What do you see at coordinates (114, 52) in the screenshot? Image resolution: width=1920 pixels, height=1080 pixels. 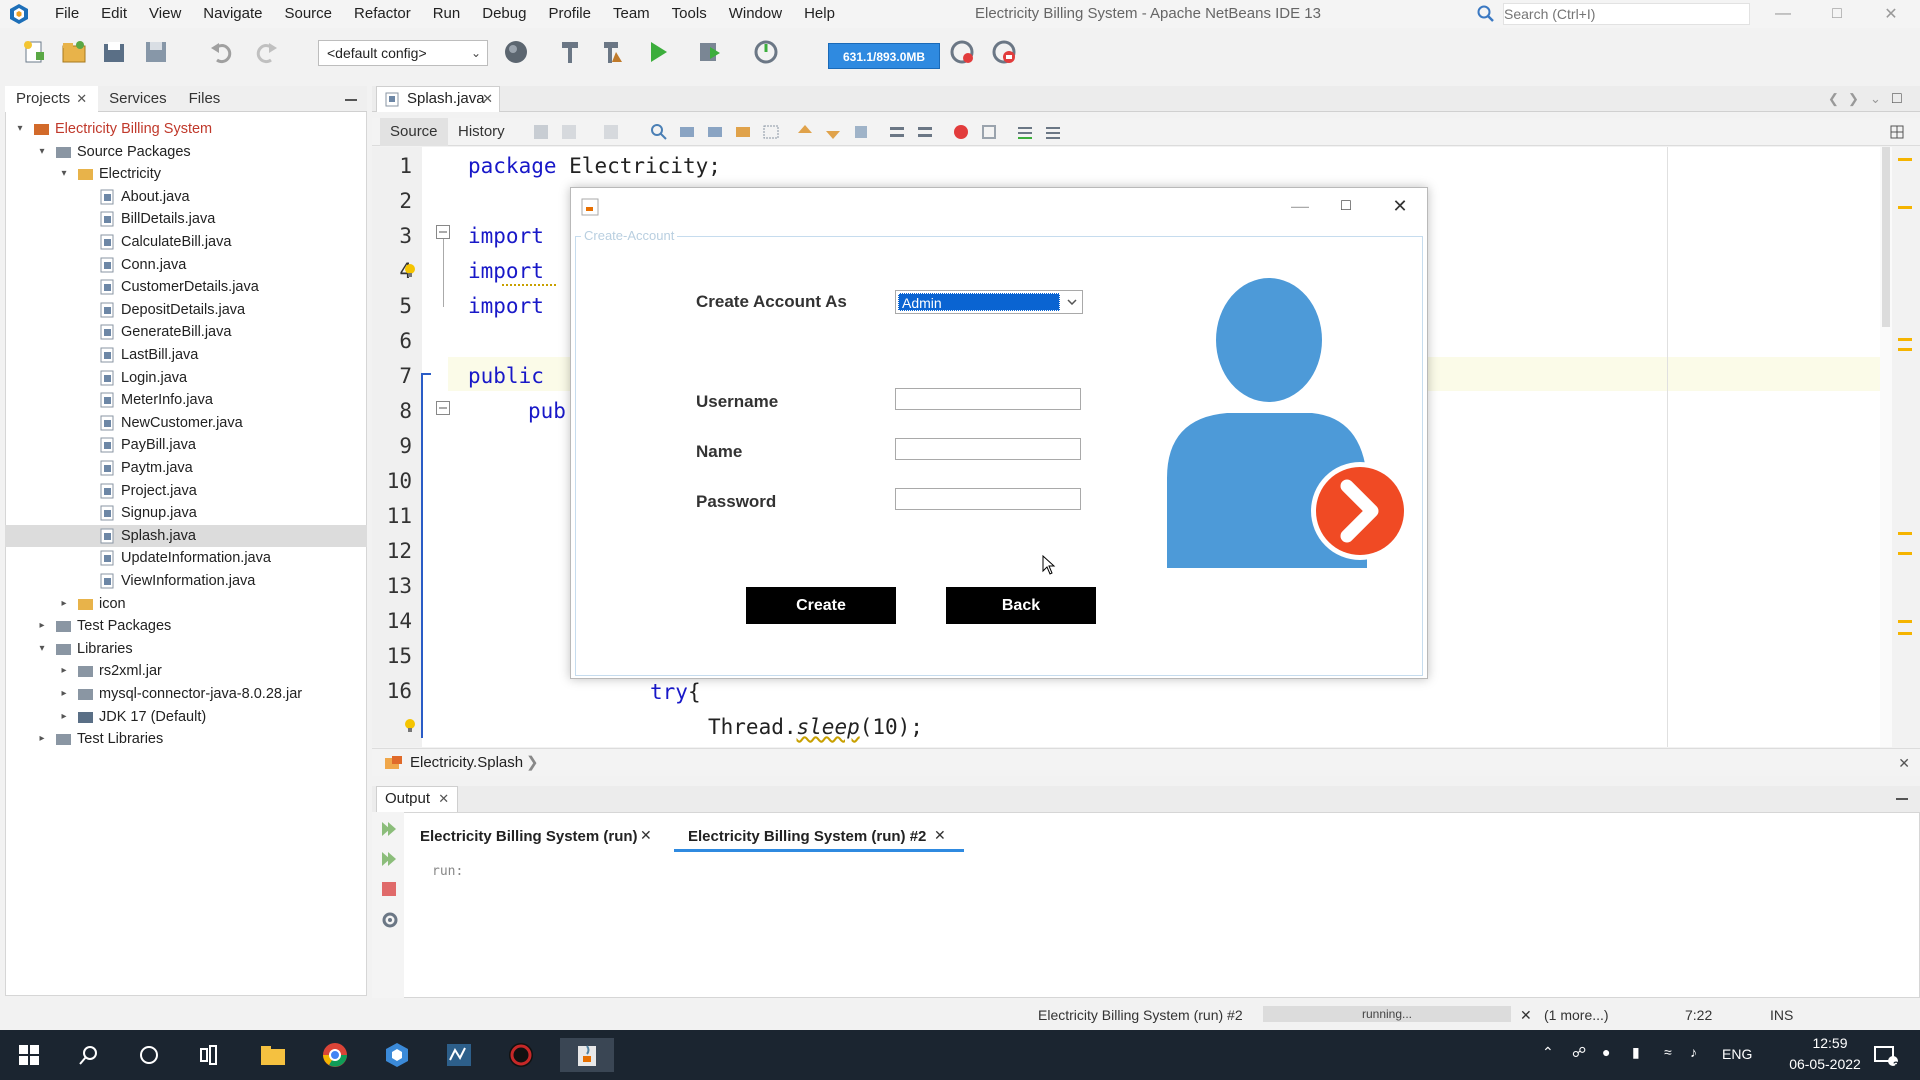 I see `open-project-icon` at bounding box center [114, 52].